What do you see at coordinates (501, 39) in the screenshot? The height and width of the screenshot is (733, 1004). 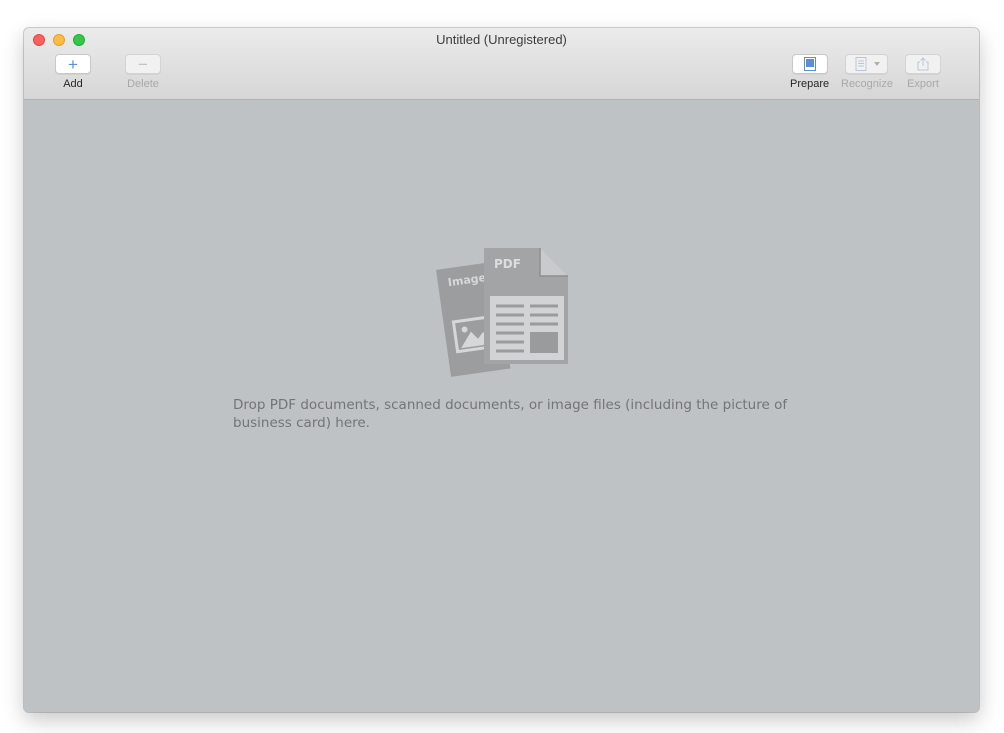 I see `window-title: Untitled (Unregistered)` at bounding box center [501, 39].